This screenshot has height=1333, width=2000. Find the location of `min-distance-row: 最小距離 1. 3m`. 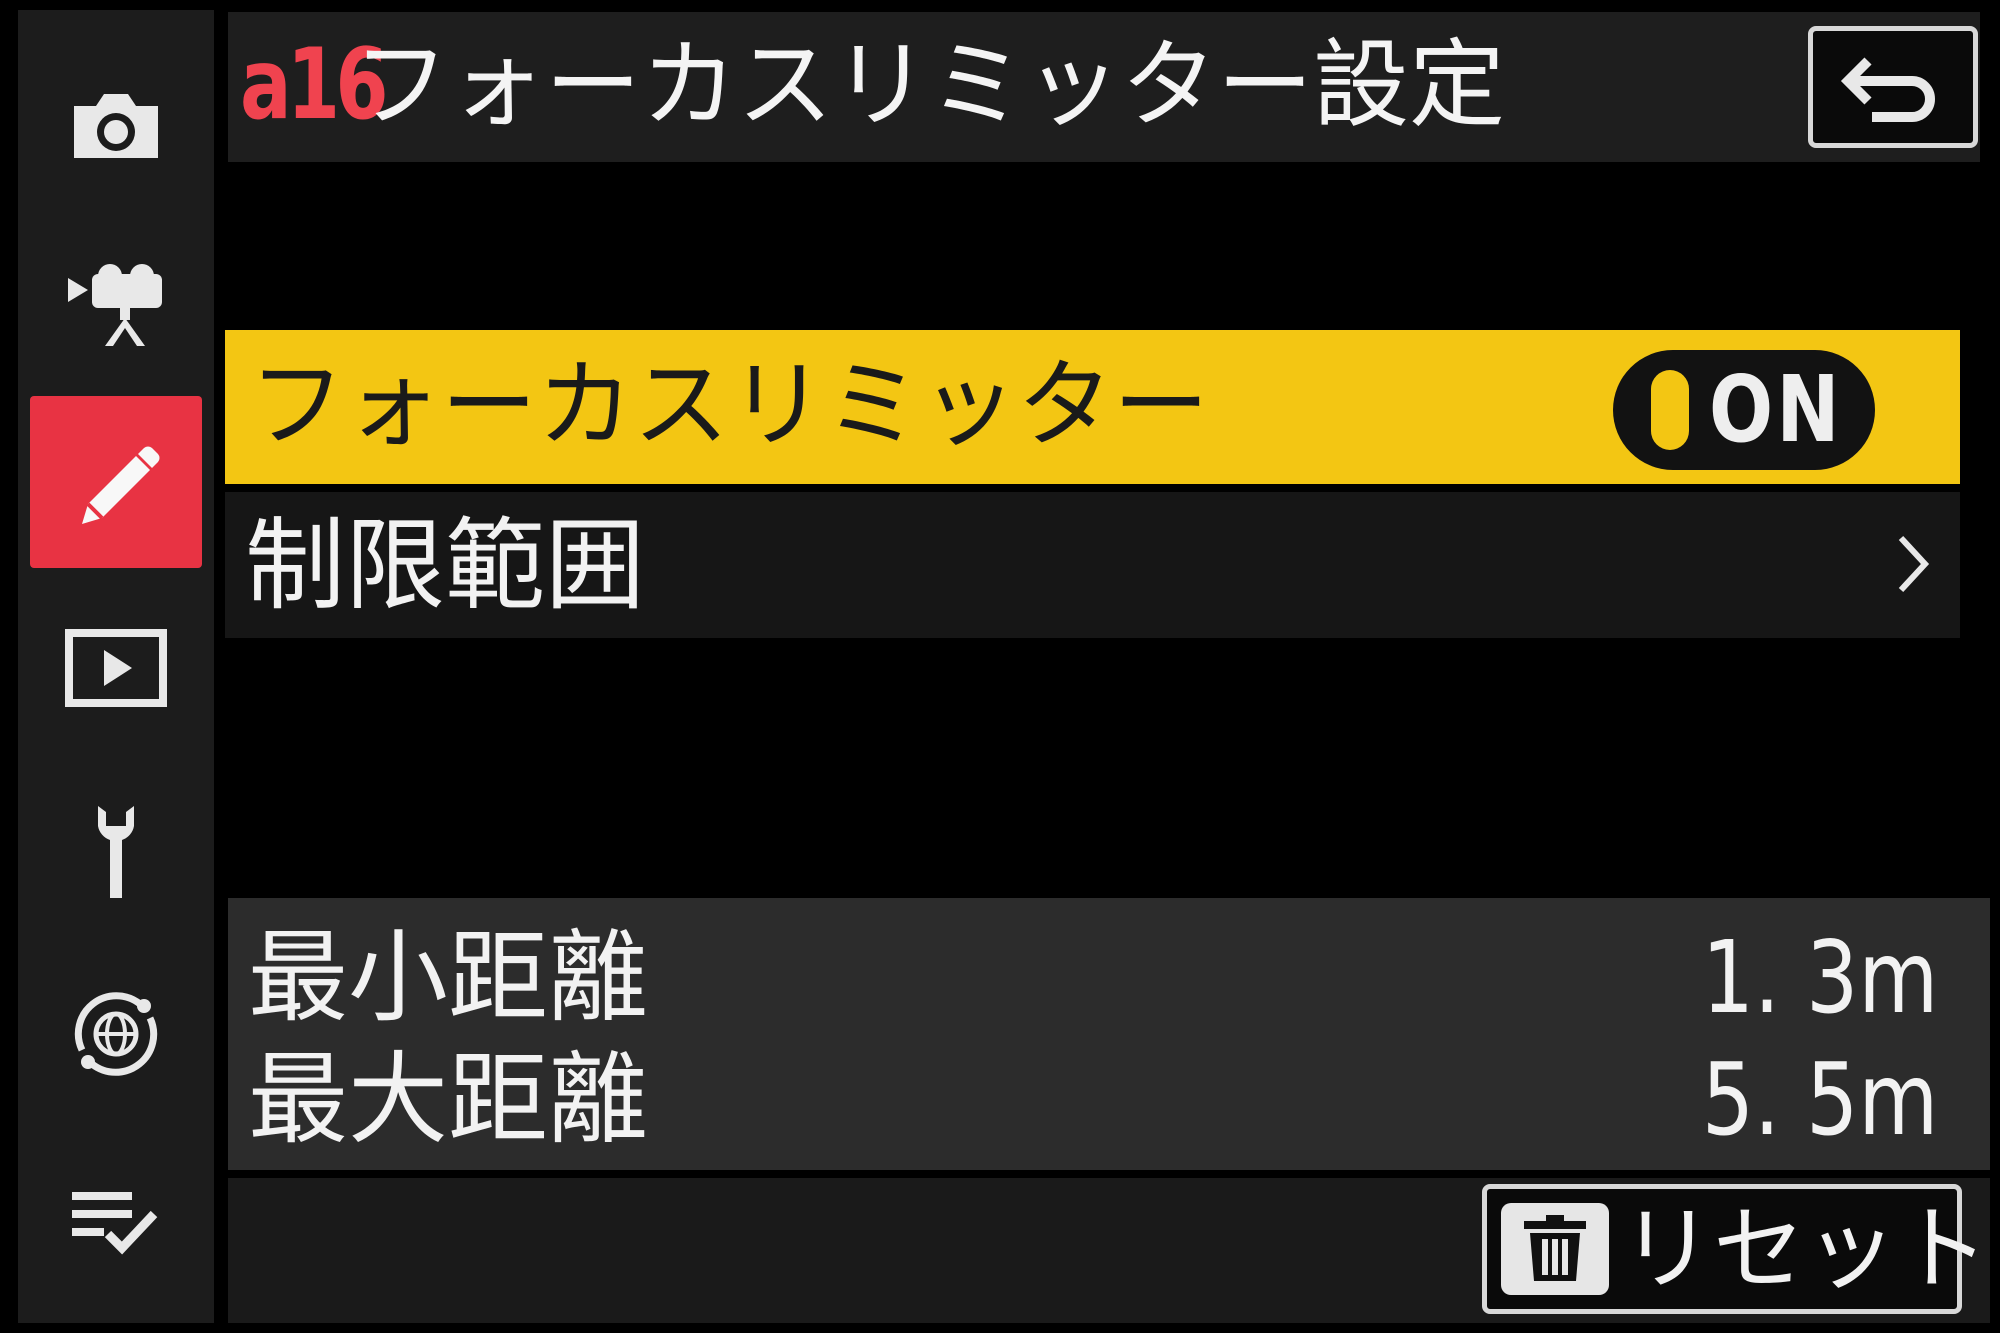

min-distance-row: 最小距離 1. 3m is located at coordinates (1108, 978).